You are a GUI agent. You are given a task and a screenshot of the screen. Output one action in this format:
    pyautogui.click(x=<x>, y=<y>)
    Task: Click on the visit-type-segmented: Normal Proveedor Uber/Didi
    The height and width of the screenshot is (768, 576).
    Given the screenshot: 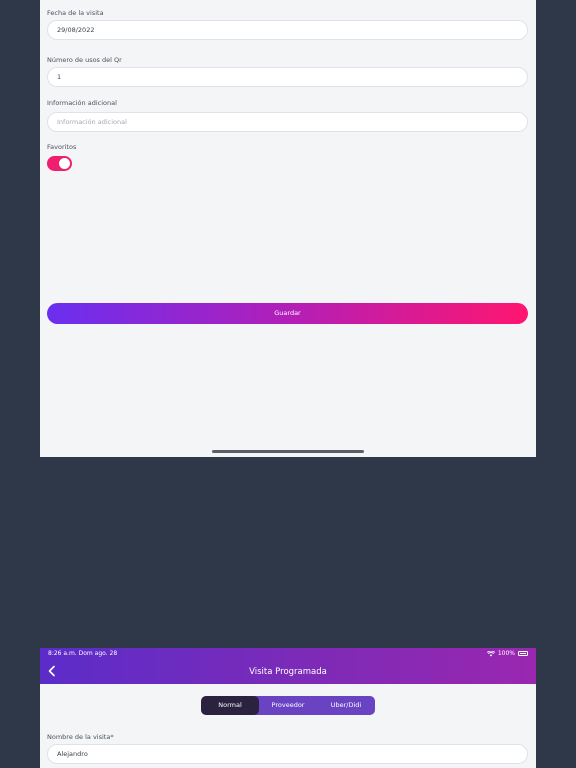 What is the action you would take?
    pyautogui.click(x=288, y=705)
    